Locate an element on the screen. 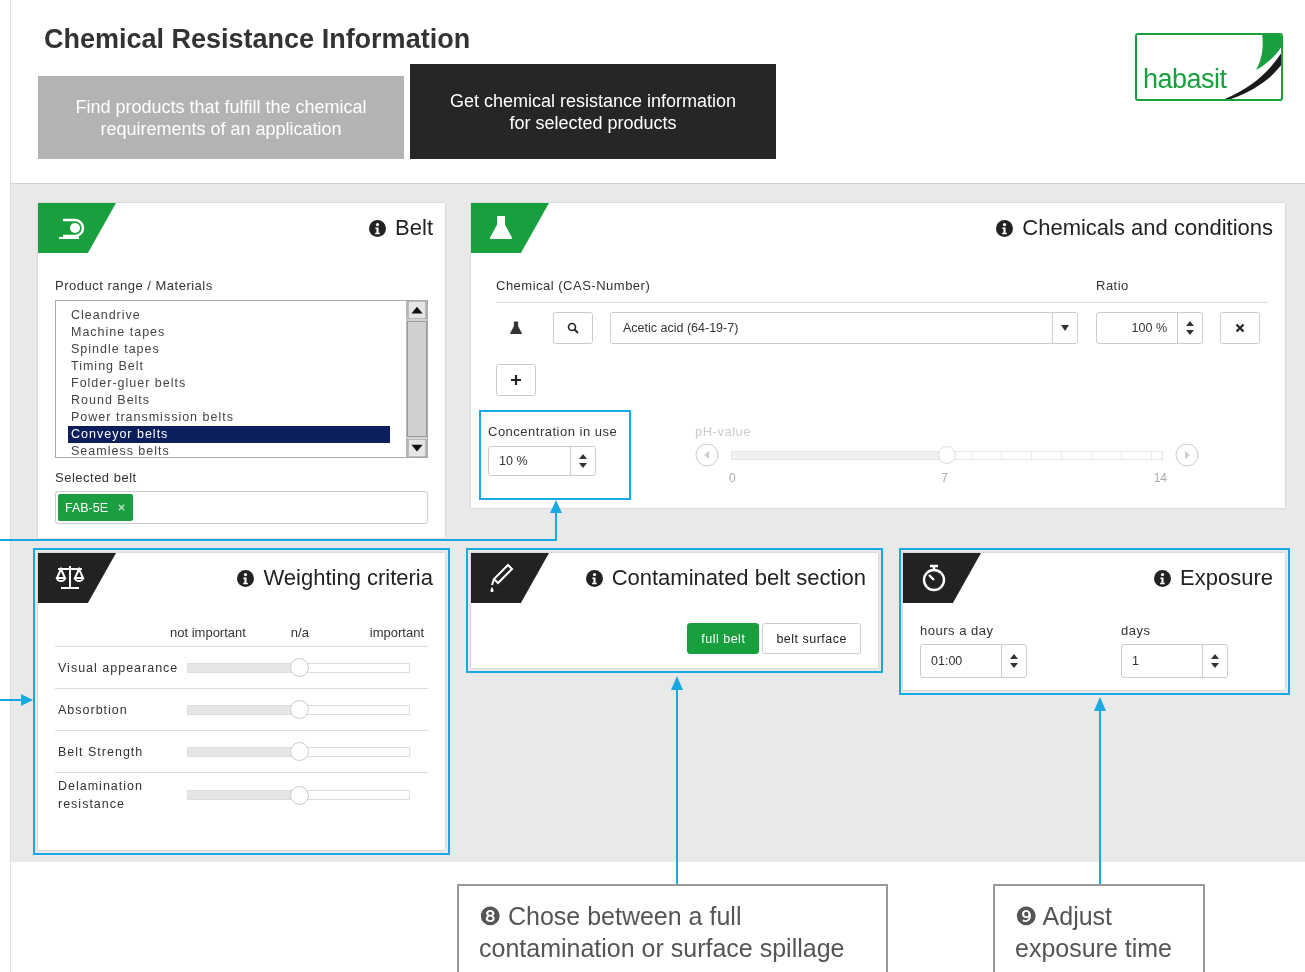 Image resolution: width=1305 pixels, height=972 pixels. panel-title: Exposure is located at coordinates (1226, 578).